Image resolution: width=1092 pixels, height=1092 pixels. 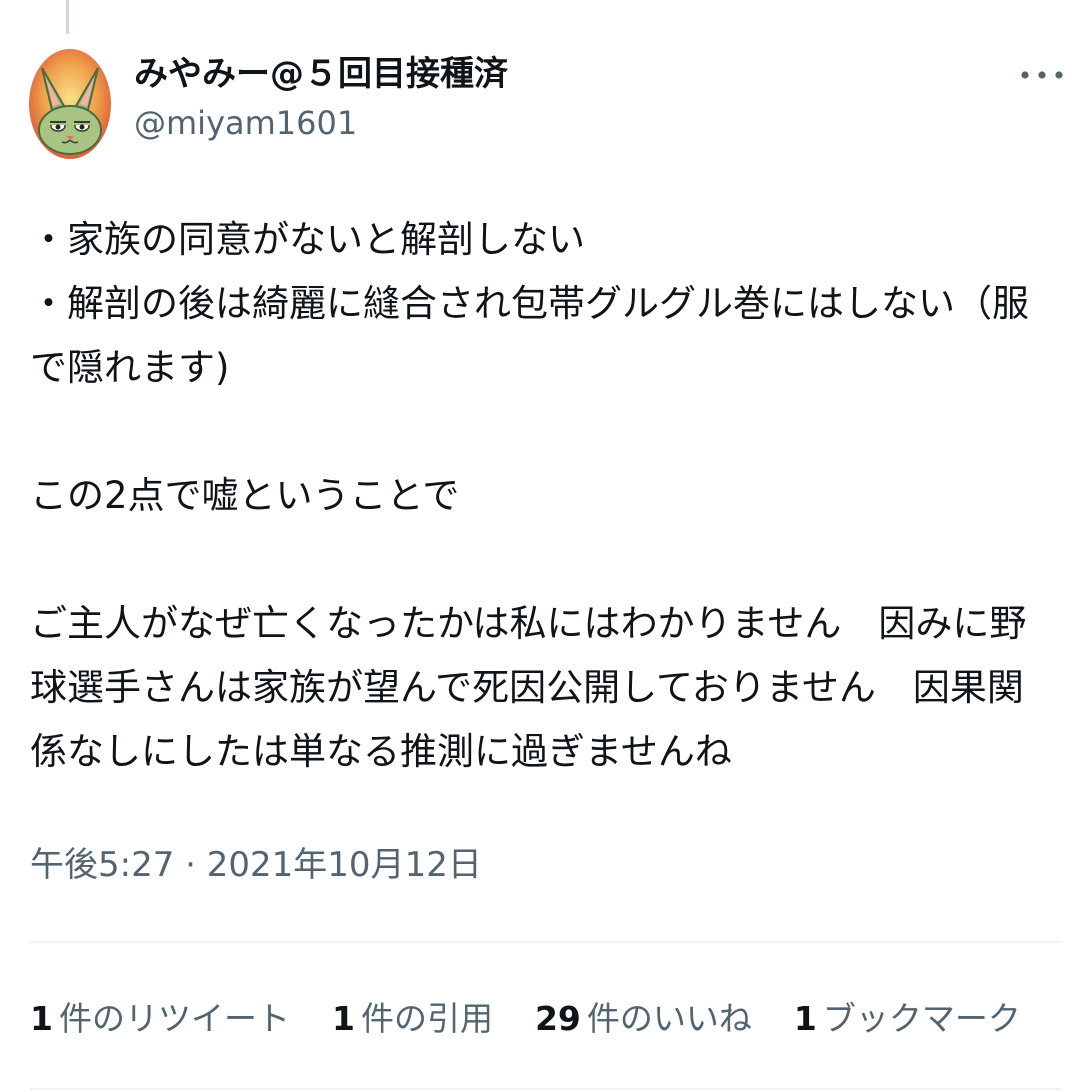 What do you see at coordinates (343, 1018) in the screenshot?
I see `quotes-count: 1` at bounding box center [343, 1018].